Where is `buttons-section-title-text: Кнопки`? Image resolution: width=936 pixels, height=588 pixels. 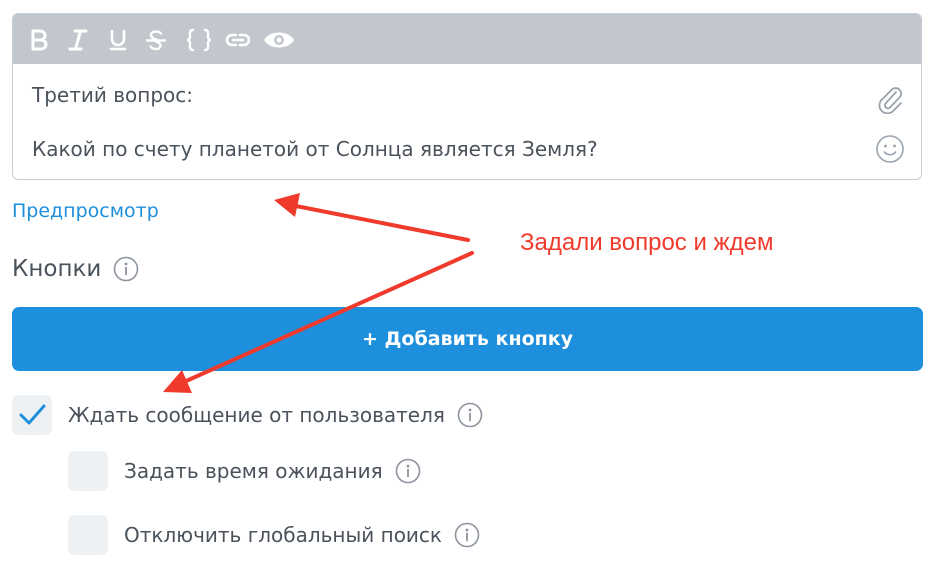 buttons-section-title-text: Кнопки is located at coordinates (57, 269).